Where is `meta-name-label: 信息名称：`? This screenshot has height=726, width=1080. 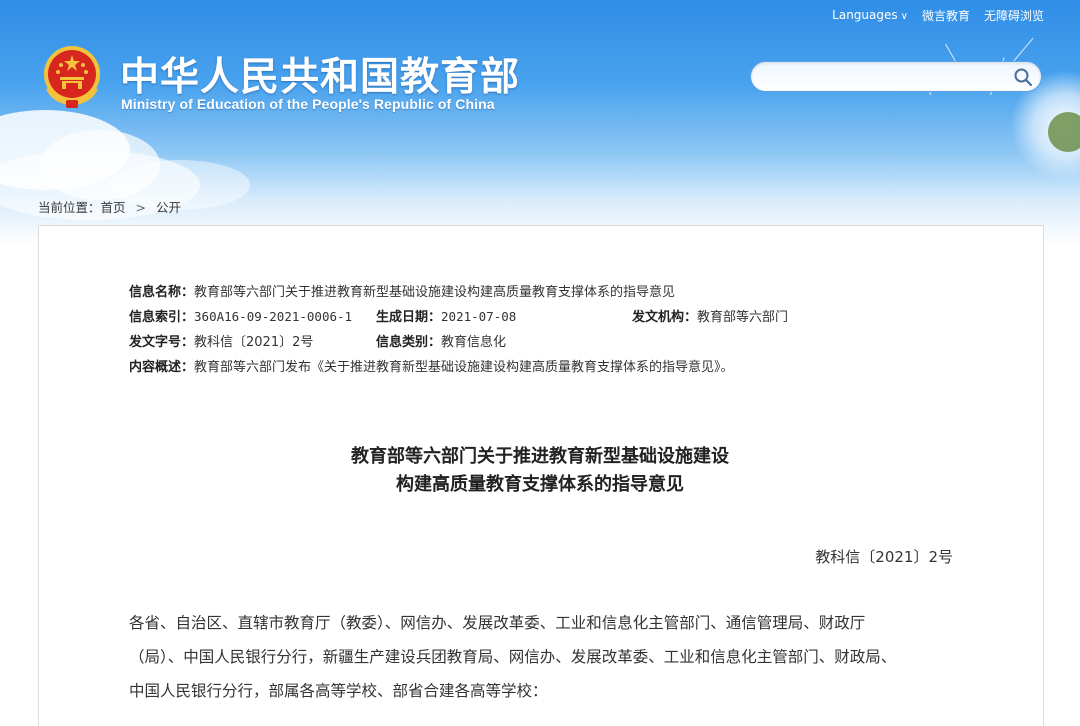
meta-name-label: 信息名称： is located at coordinates (162, 292).